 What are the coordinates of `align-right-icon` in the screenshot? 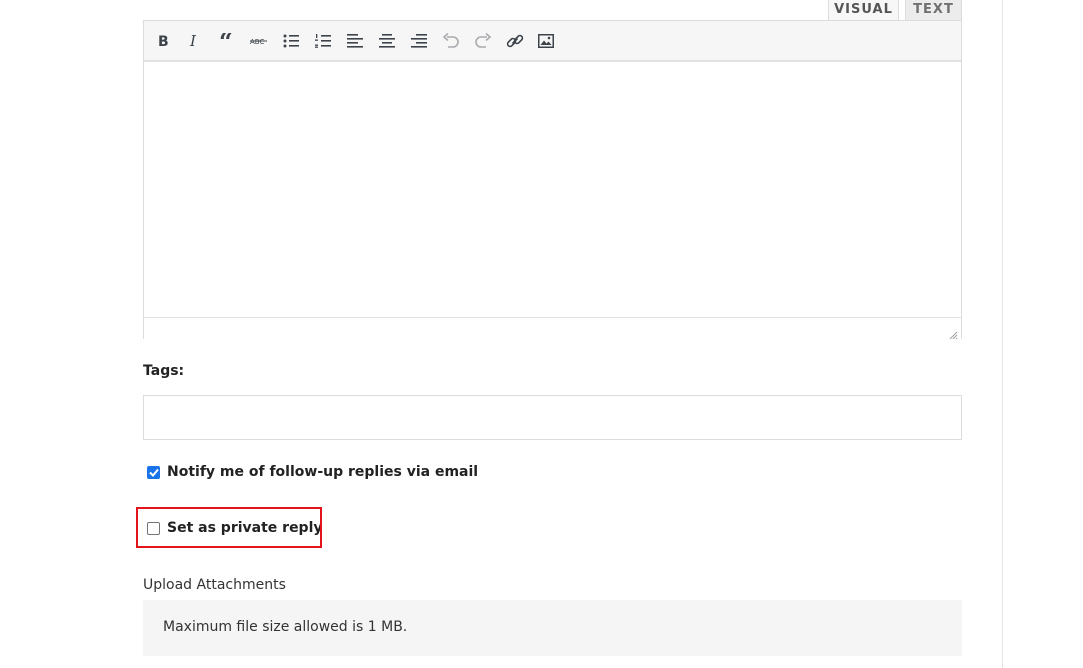 It's located at (419, 41).